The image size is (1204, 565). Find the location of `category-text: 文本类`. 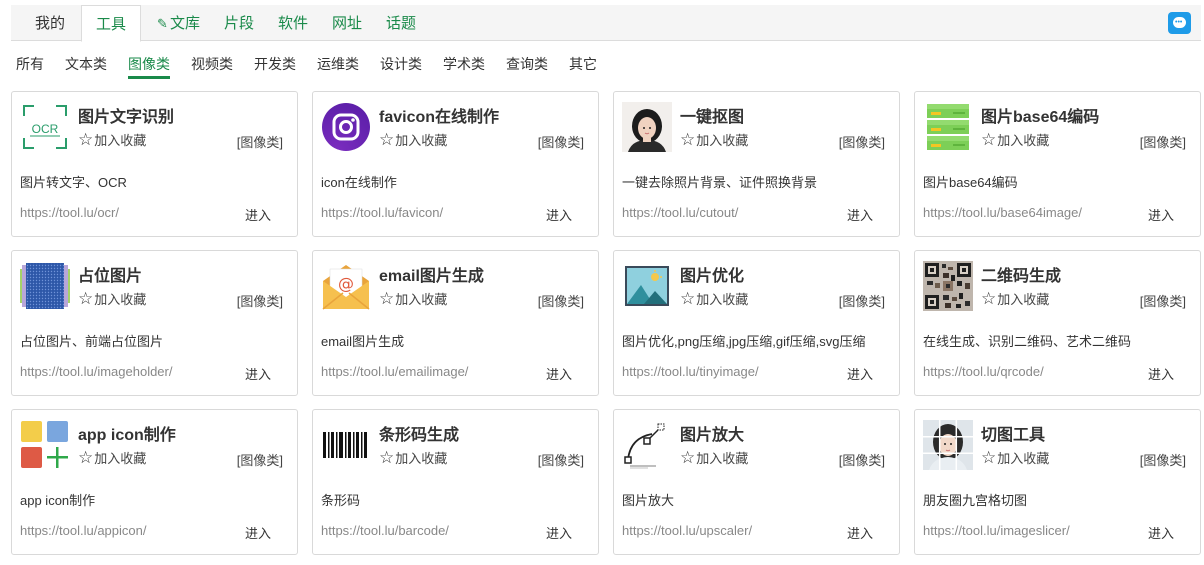

category-text: 文本类 is located at coordinates (86, 66).